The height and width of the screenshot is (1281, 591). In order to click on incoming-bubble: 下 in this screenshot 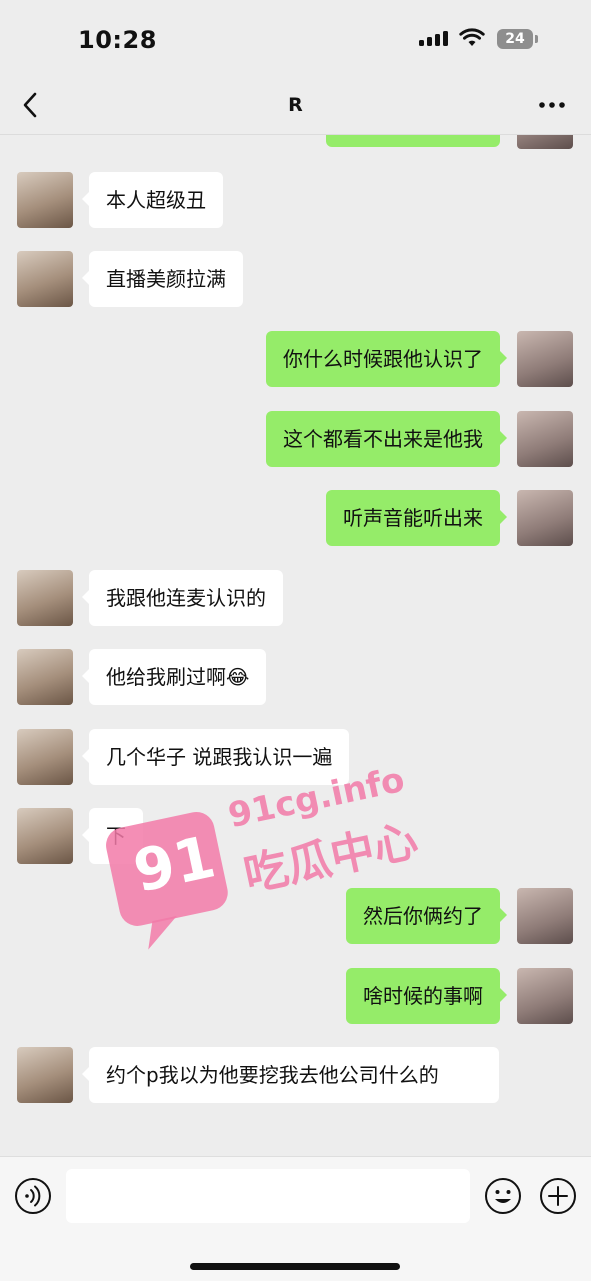, I will do `click(112, 836)`.